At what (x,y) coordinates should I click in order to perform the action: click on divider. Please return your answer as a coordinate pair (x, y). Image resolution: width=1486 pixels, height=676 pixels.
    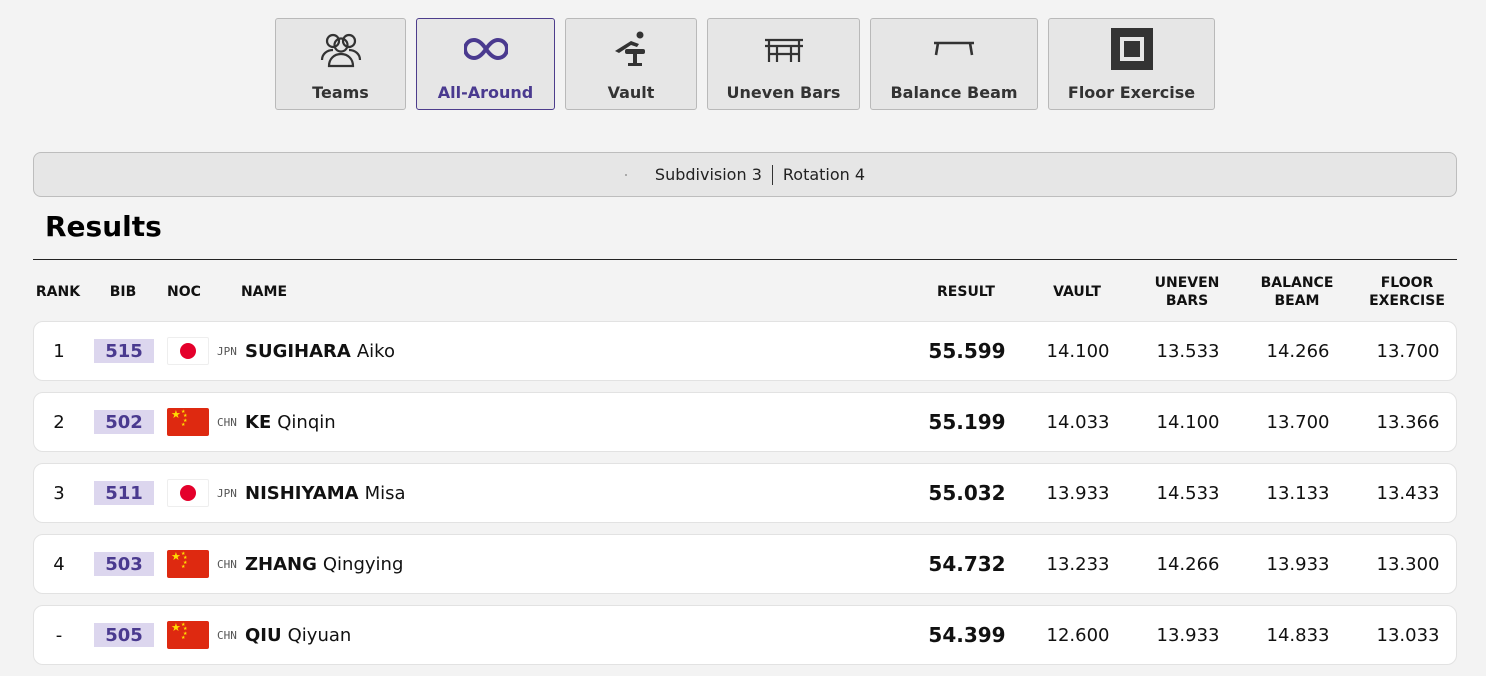
    Looking at the image, I should click on (772, 174).